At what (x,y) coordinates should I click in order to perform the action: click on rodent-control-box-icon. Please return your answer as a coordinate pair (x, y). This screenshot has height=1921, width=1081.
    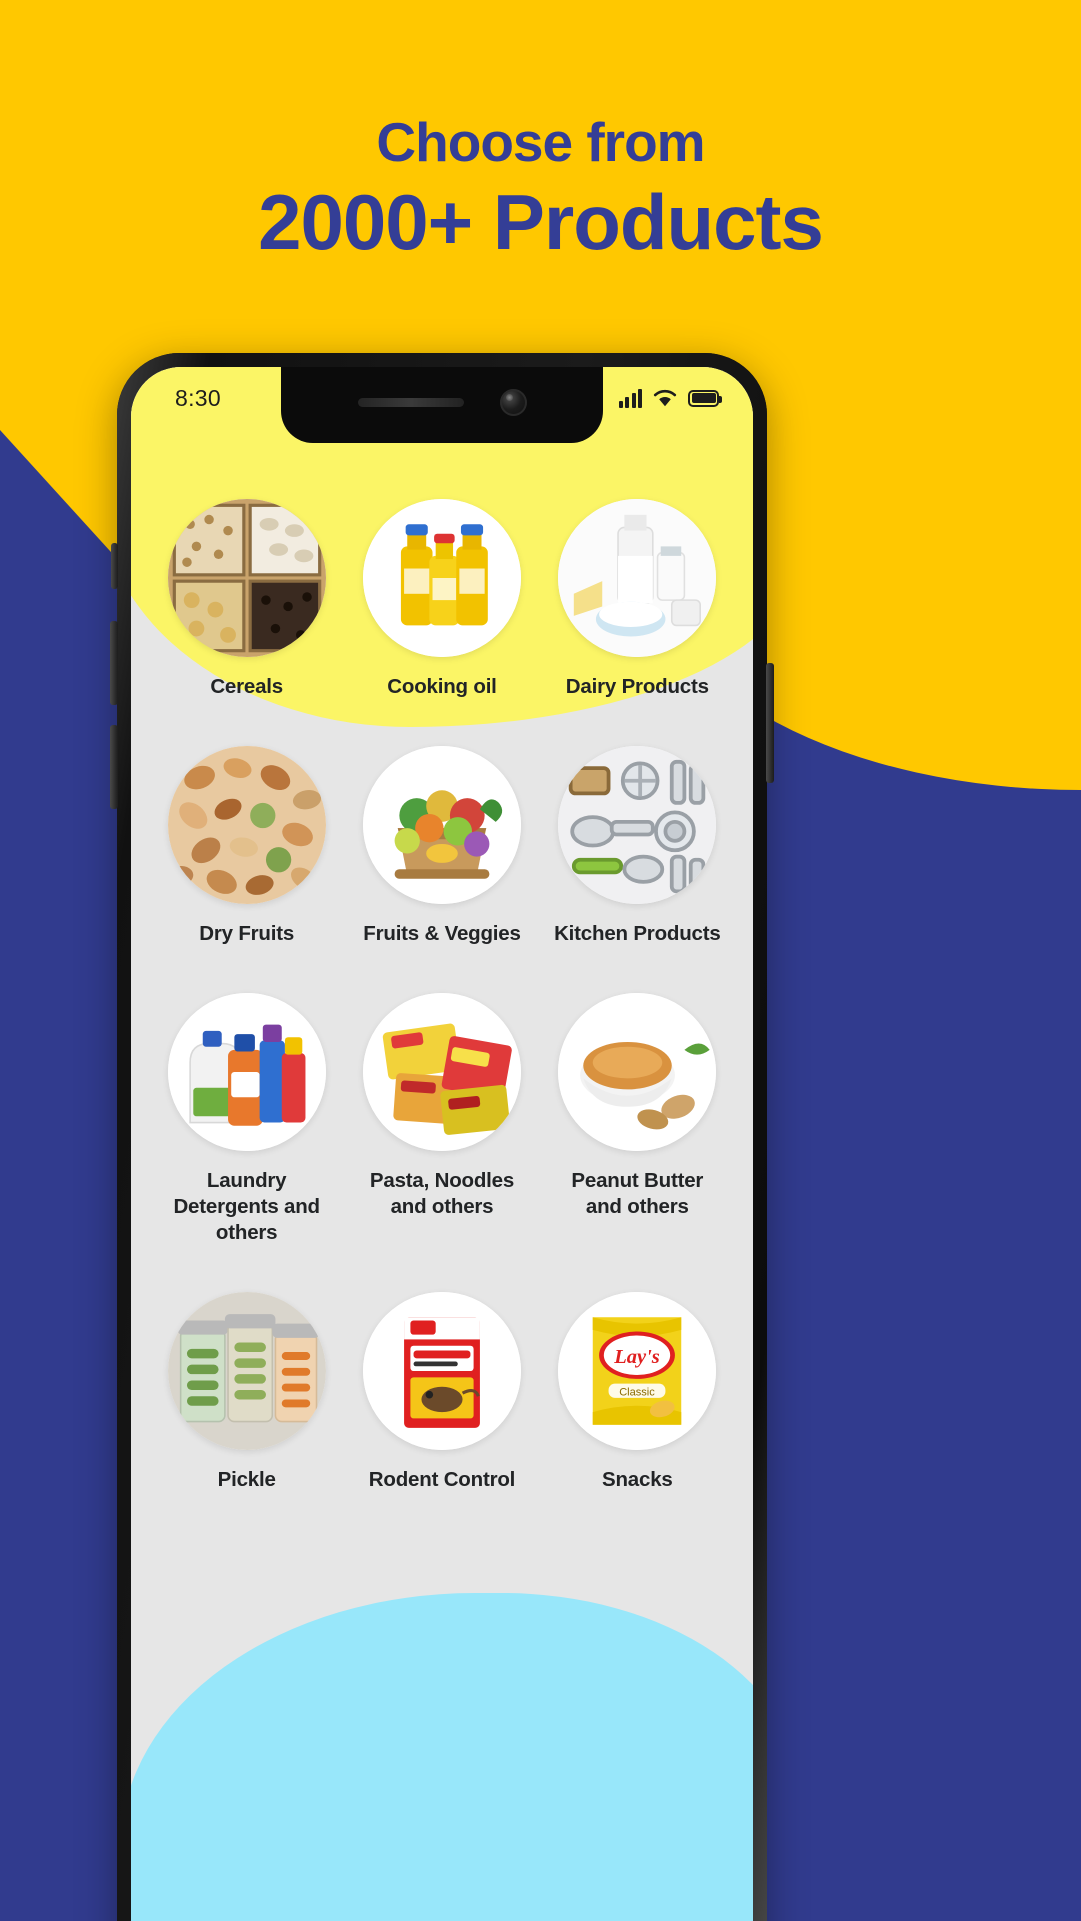
    Looking at the image, I should click on (441, 1371).